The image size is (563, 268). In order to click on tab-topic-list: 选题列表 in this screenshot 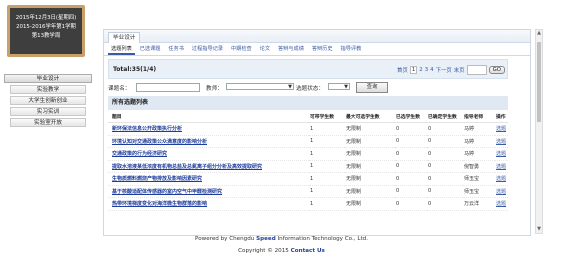, I will do `click(121, 49)`.